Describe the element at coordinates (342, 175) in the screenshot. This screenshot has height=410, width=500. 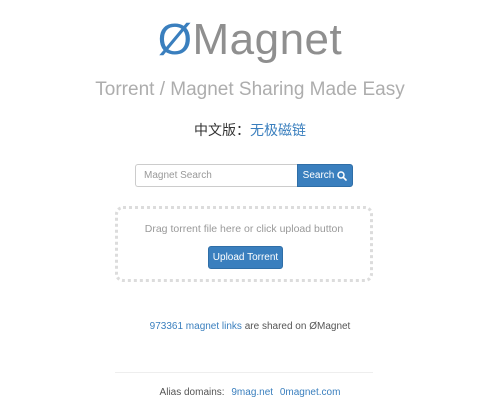
I see `search-icon` at that location.